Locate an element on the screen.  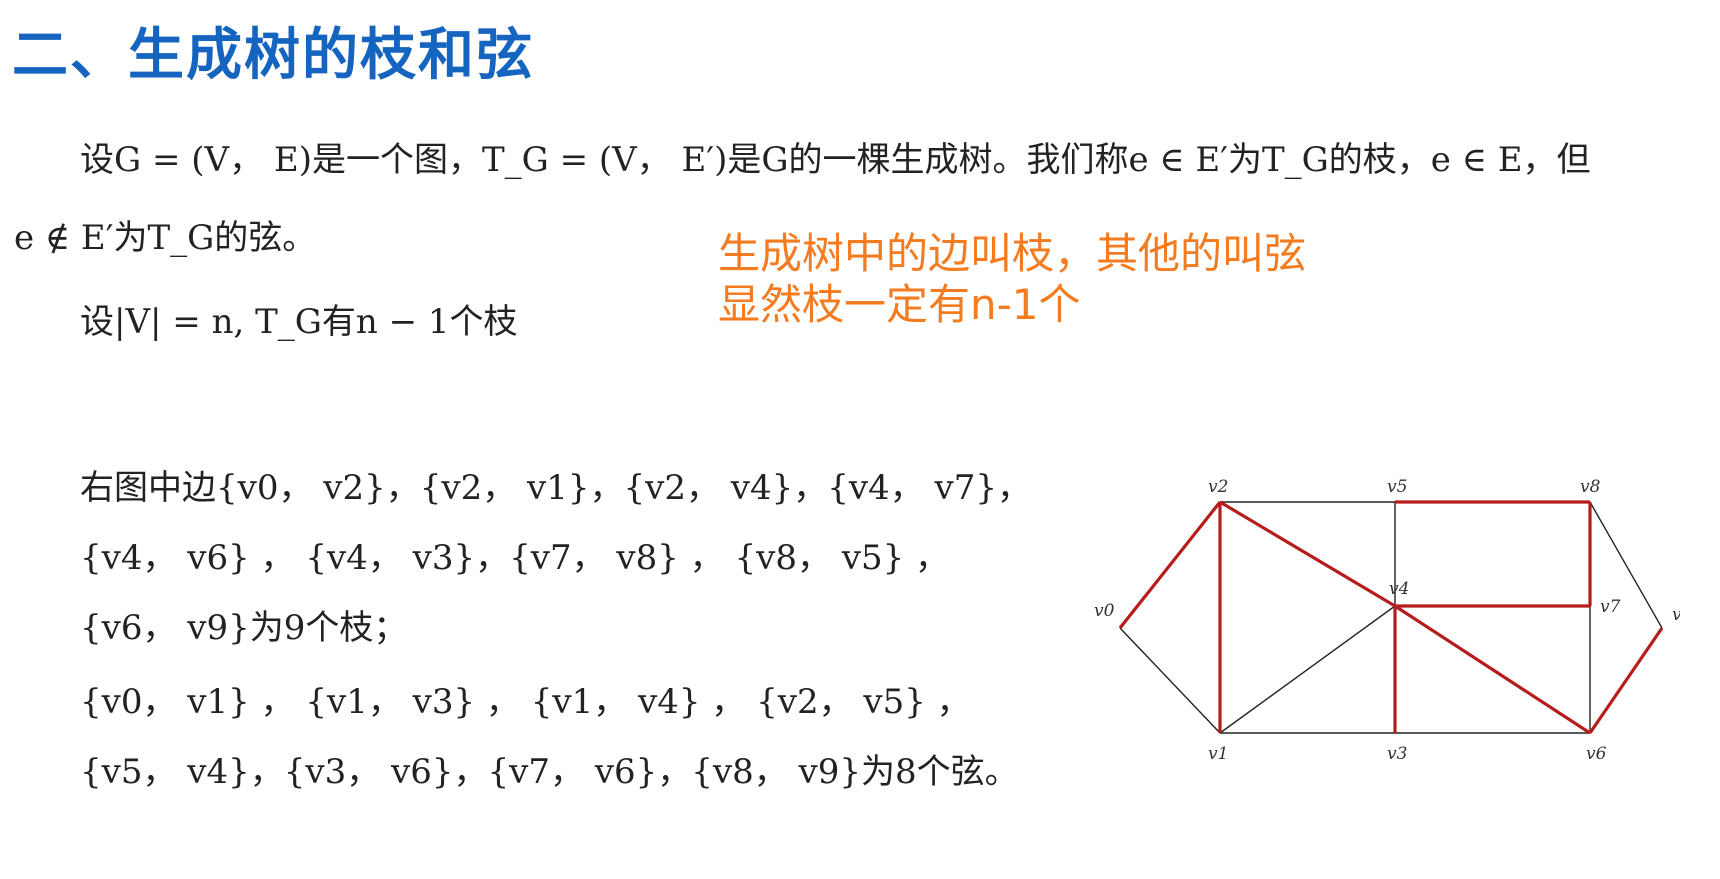
vertex-label-v1: v1 is located at coordinates (1218, 754).